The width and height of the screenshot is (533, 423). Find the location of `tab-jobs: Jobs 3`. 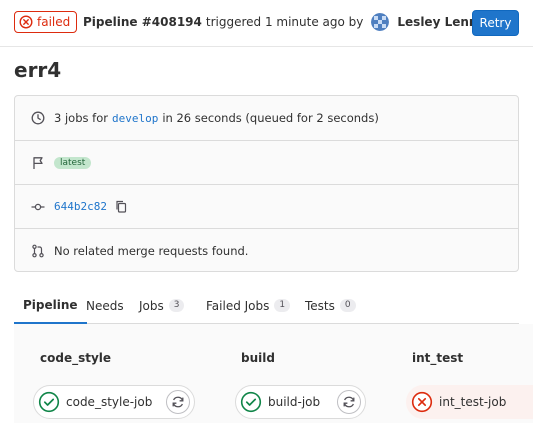

tab-jobs: Jobs 3 is located at coordinates (162, 305).